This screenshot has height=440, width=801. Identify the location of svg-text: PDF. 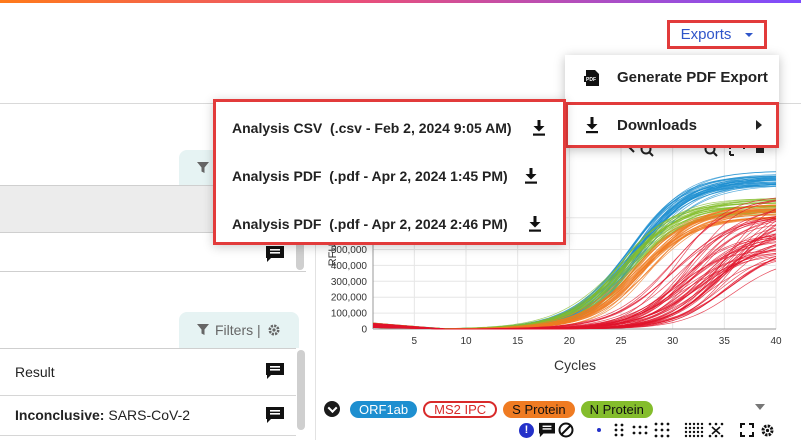
(591, 80).